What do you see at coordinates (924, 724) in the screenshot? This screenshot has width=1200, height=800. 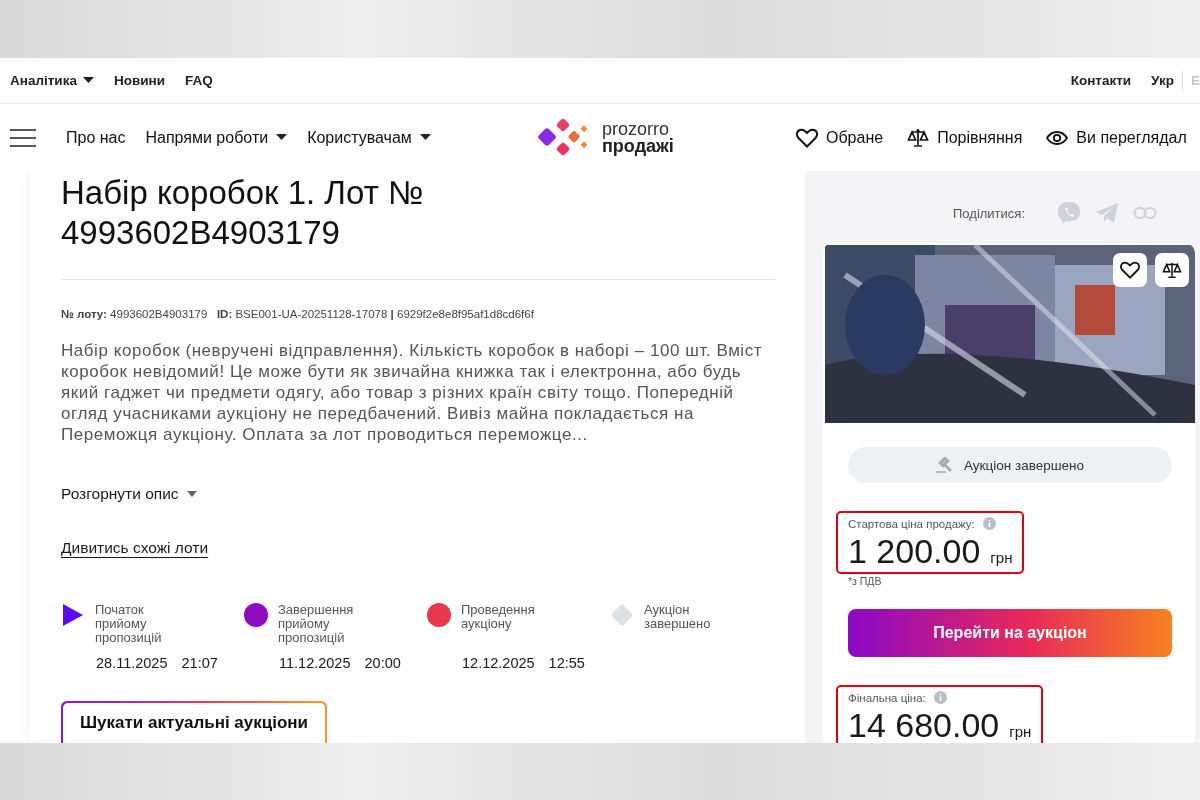 I see `price-amount: 14 680.00` at bounding box center [924, 724].